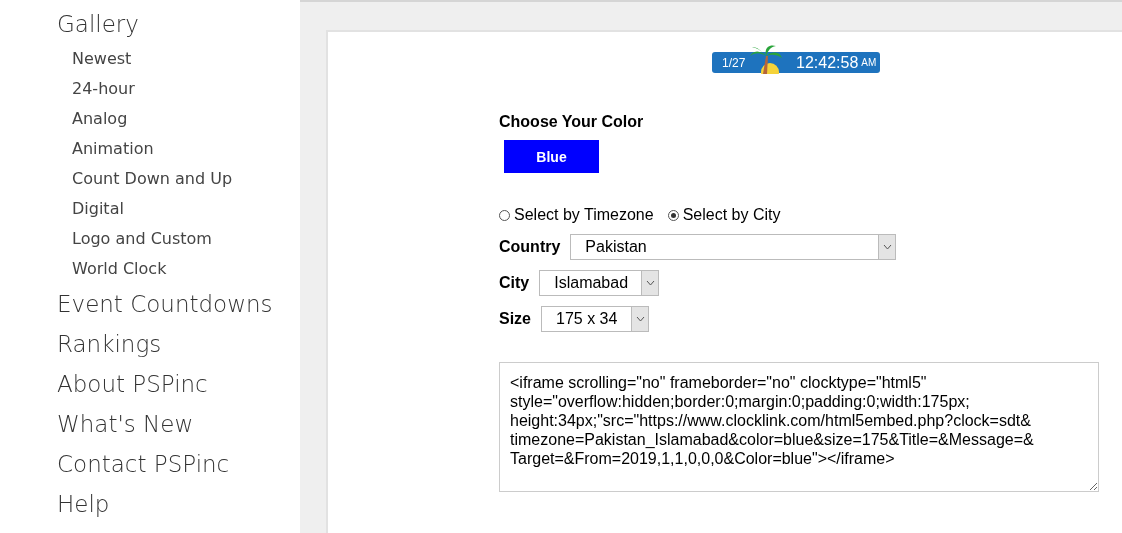 Image resolution: width=1122 pixels, height=533 pixels. Describe the element at coordinates (799, 427) in the screenshot. I see `embed-code-field: <iframe scrolling="no" frameborder="no" clocktype="html5" style="overflow:hidden;border:0;margin:0;padding:0;width:175px; height:34px;"src="https://www.clocklink.com/html5embed.php?clock=sdt& timezone=Pakistan_Islamabad&color=blue&size=175&Title=&Message=& Target=&From=2019,1,1,0,0,0&Color=blue"></iframe>` at that location.